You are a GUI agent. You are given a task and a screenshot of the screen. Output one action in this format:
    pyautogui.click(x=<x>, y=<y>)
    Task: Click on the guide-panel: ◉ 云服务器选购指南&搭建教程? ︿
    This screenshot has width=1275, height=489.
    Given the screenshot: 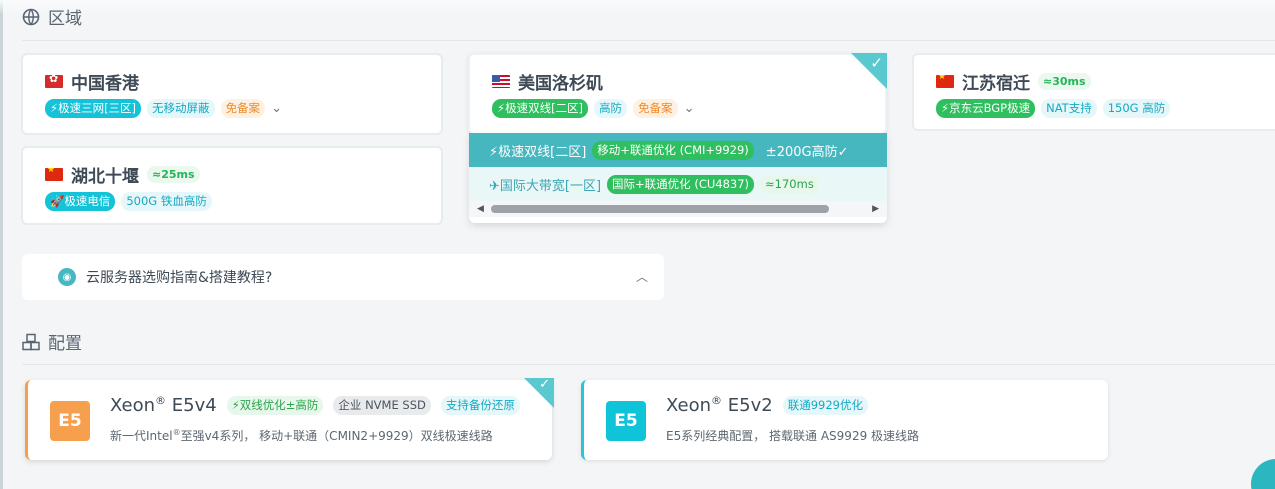 What is the action you would take?
    pyautogui.click(x=343, y=277)
    